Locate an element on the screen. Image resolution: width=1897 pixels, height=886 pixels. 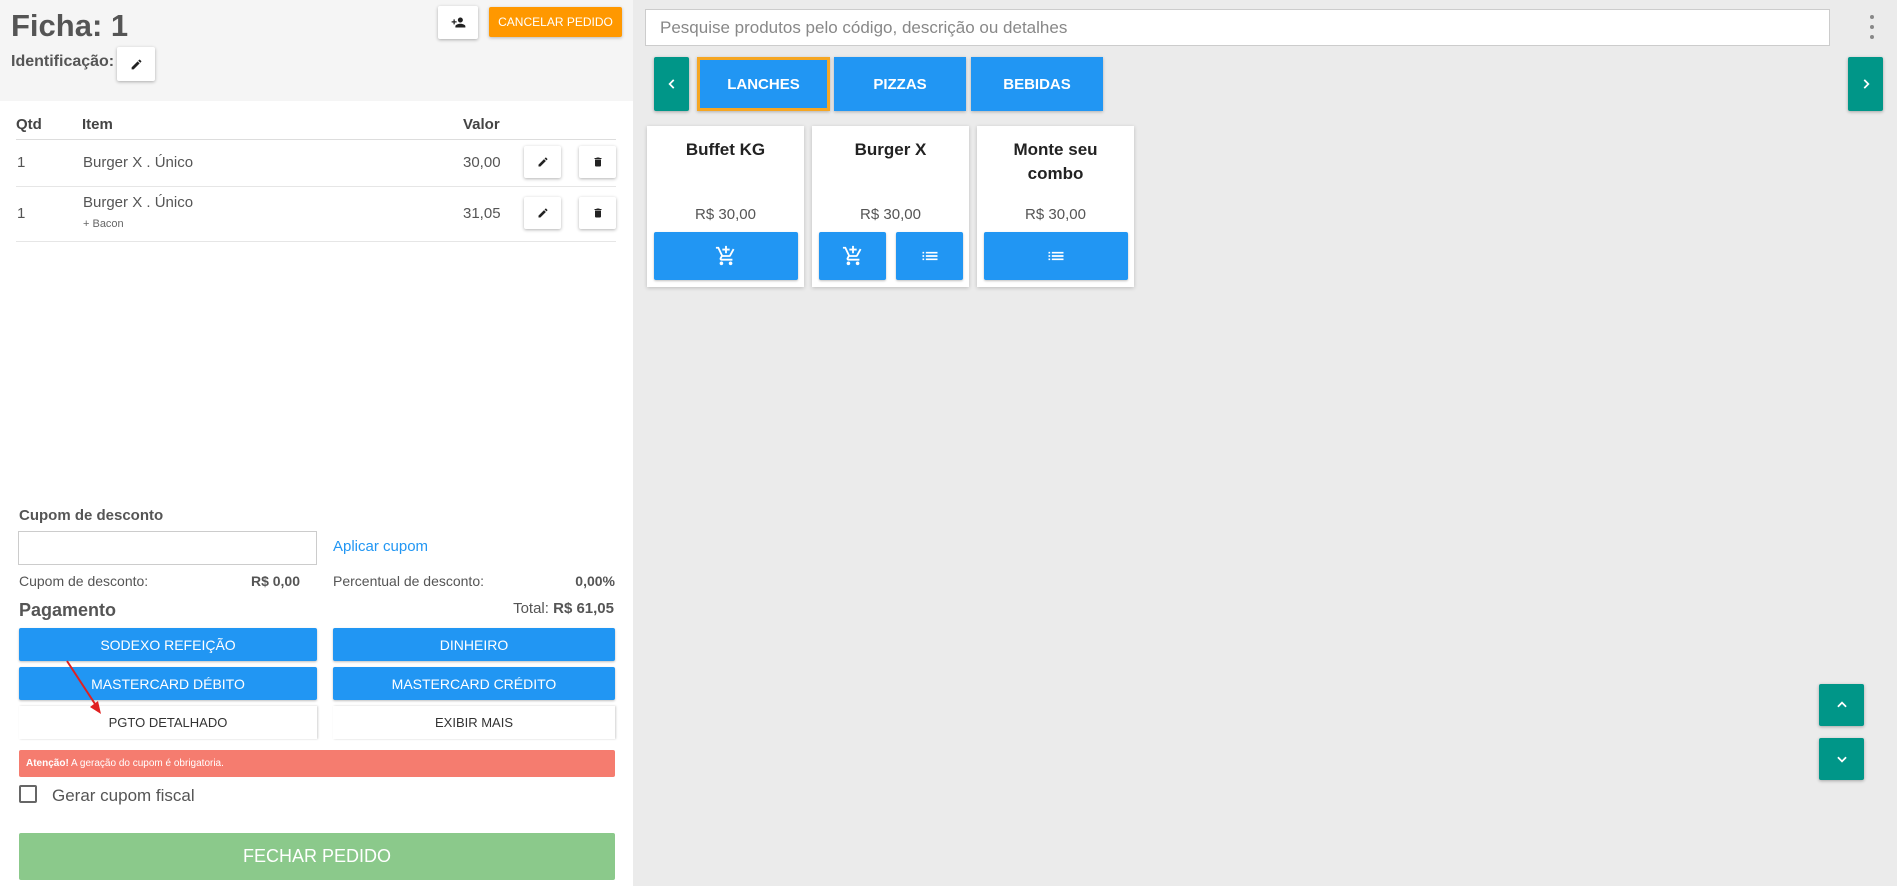
column-header-item: Item is located at coordinates (97, 124).